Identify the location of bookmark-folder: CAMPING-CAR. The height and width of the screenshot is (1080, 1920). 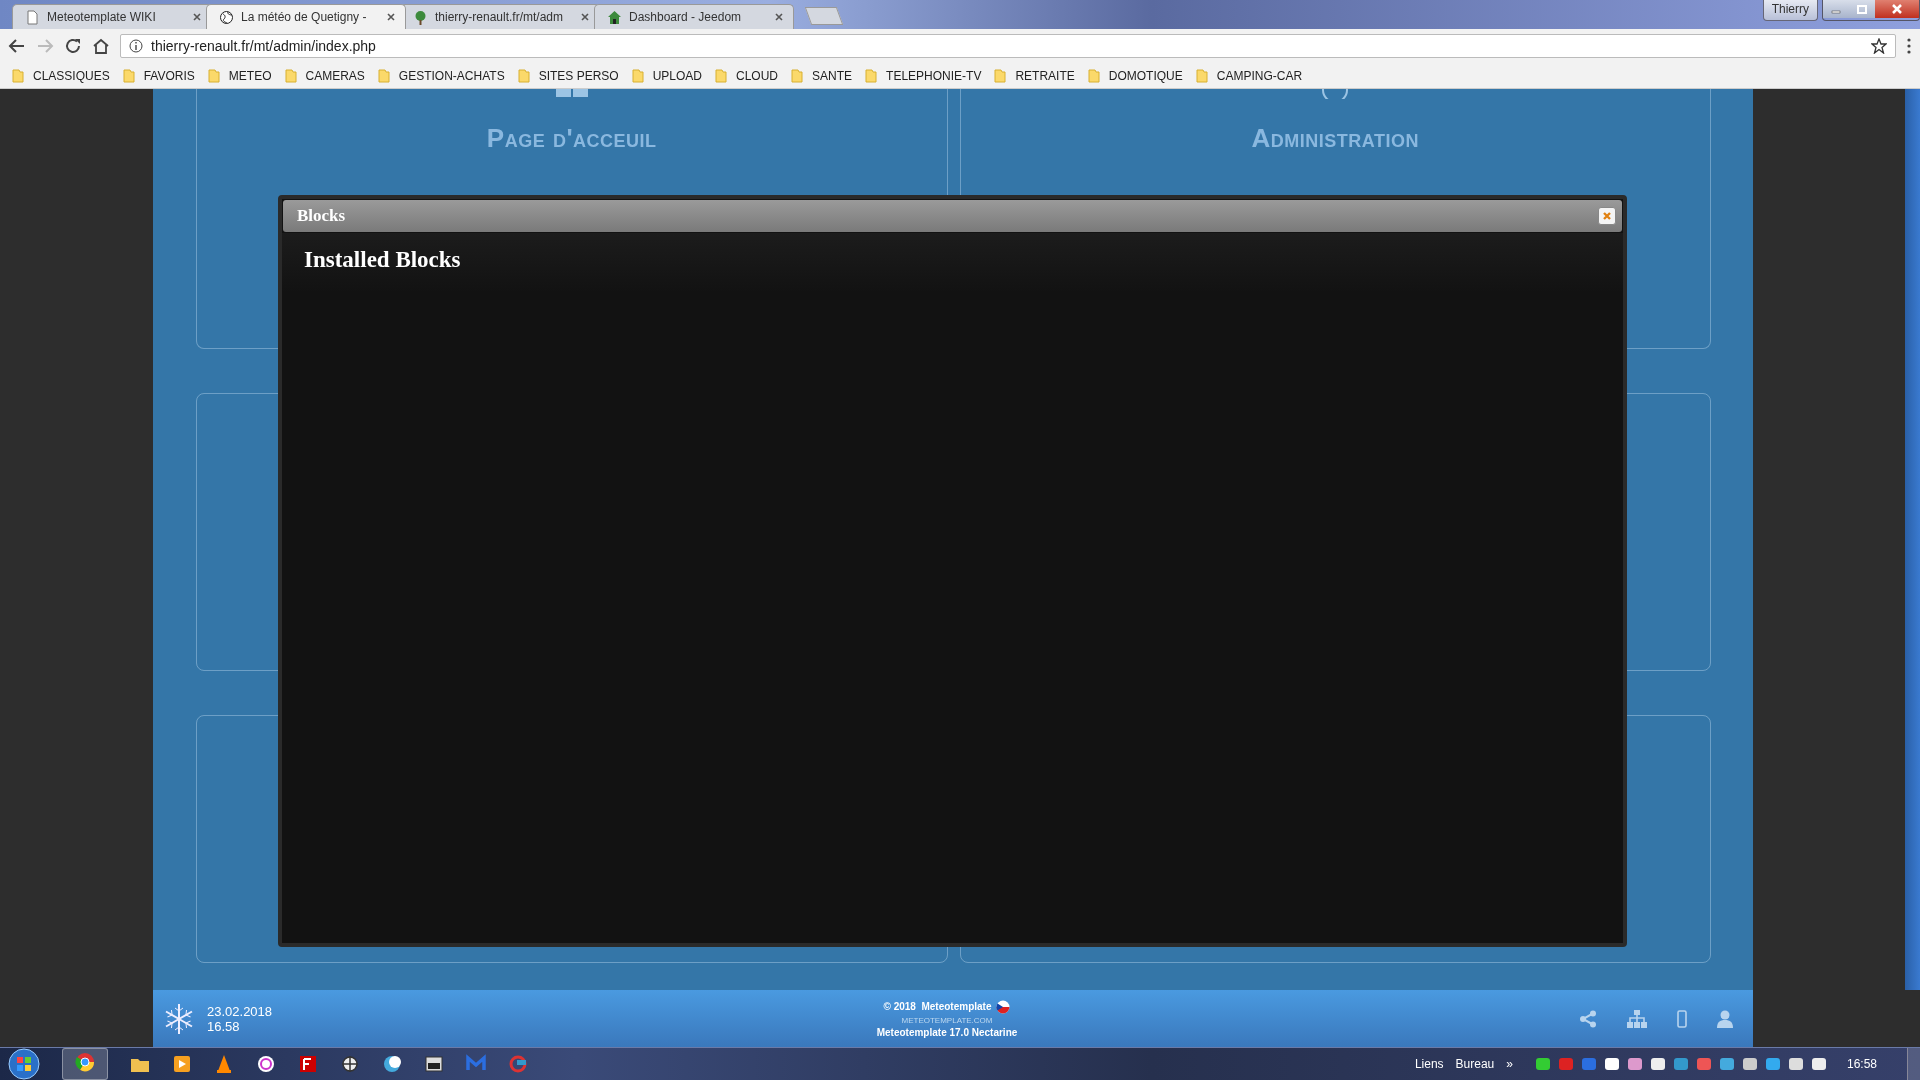
(1259, 75).